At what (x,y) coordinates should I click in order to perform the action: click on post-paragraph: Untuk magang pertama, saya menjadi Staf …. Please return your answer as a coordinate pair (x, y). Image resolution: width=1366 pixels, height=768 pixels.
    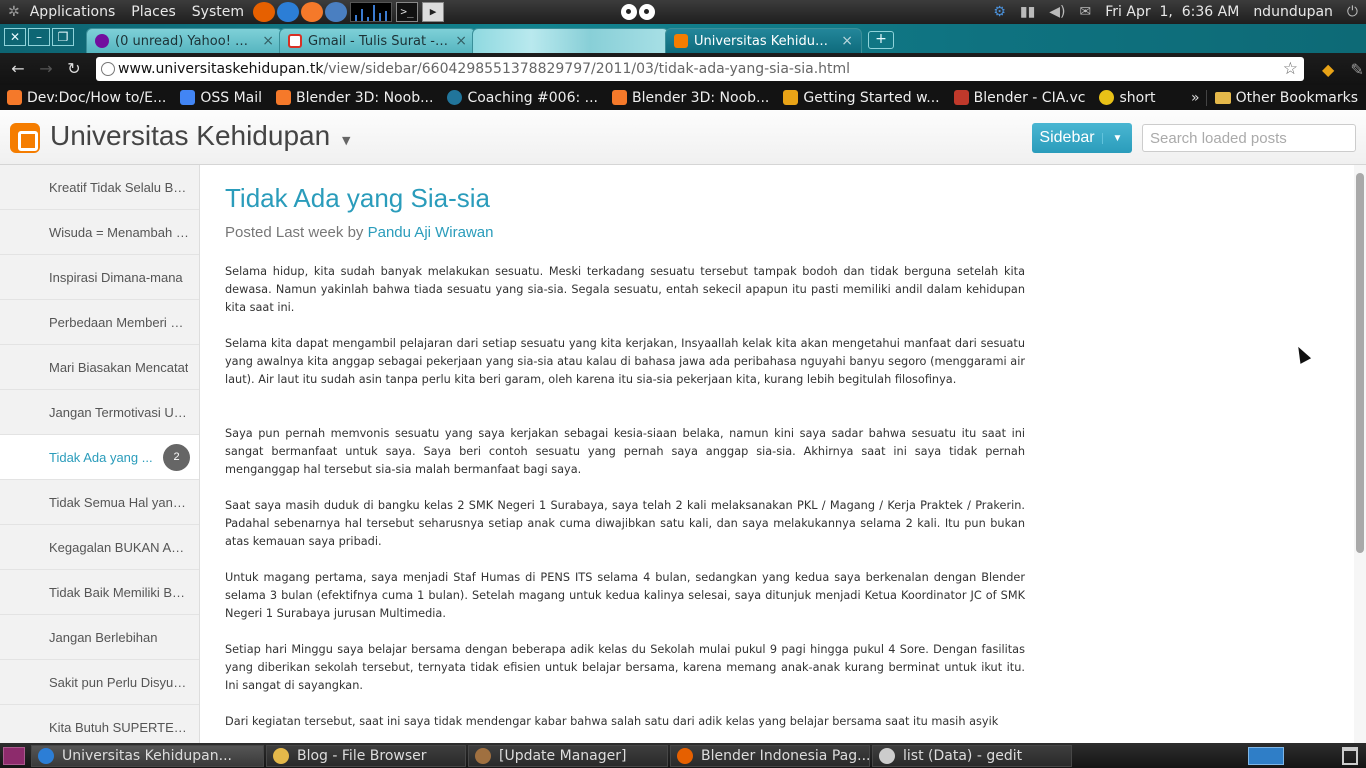
    Looking at the image, I should click on (625, 595).